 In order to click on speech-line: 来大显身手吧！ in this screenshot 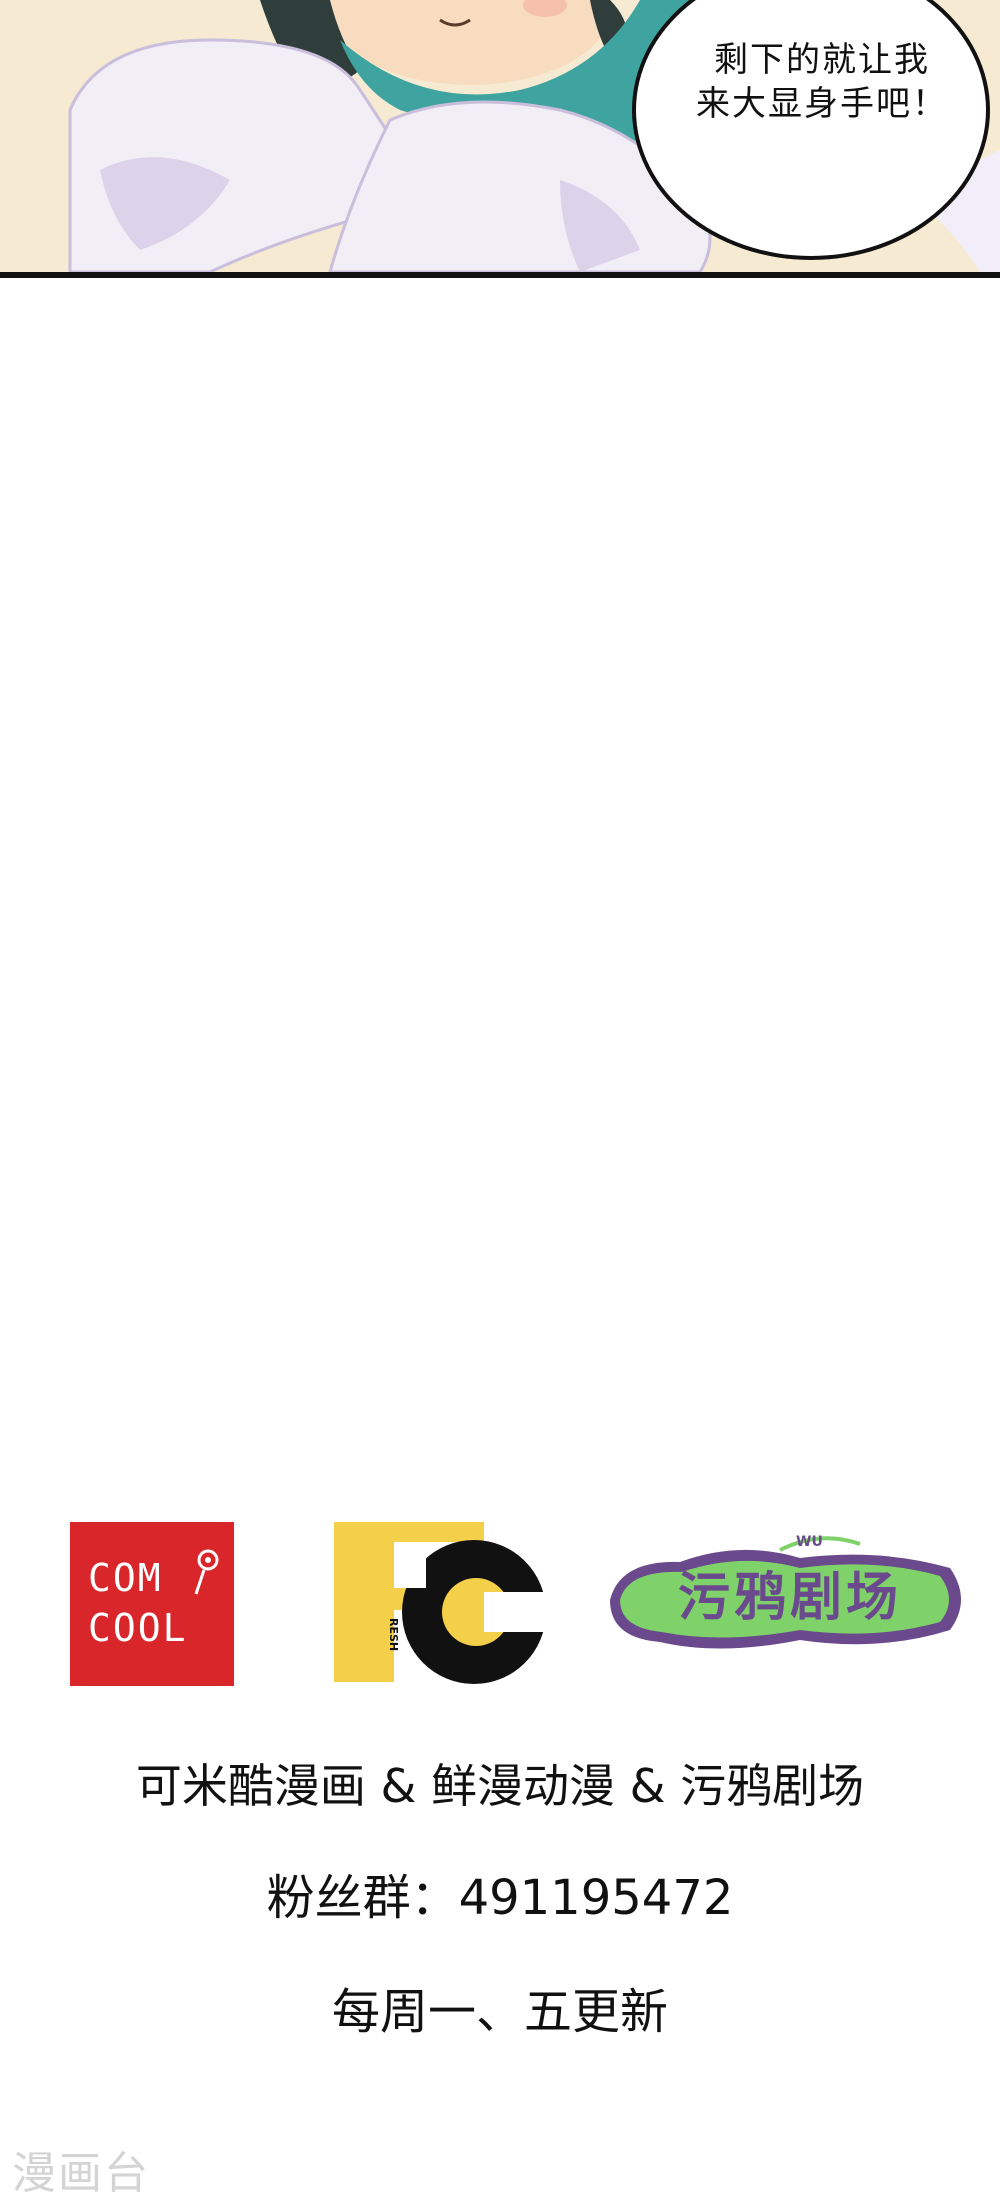, I will do `click(822, 104)`.